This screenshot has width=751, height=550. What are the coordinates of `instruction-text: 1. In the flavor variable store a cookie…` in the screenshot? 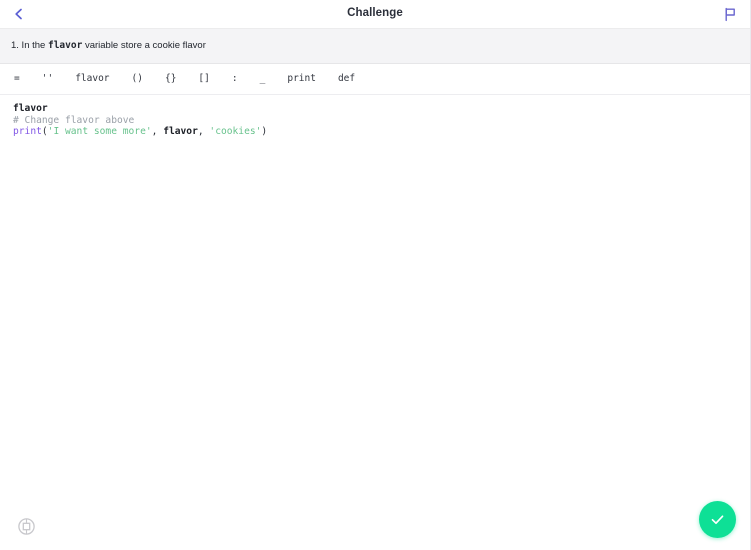 It's located at (108, 45).